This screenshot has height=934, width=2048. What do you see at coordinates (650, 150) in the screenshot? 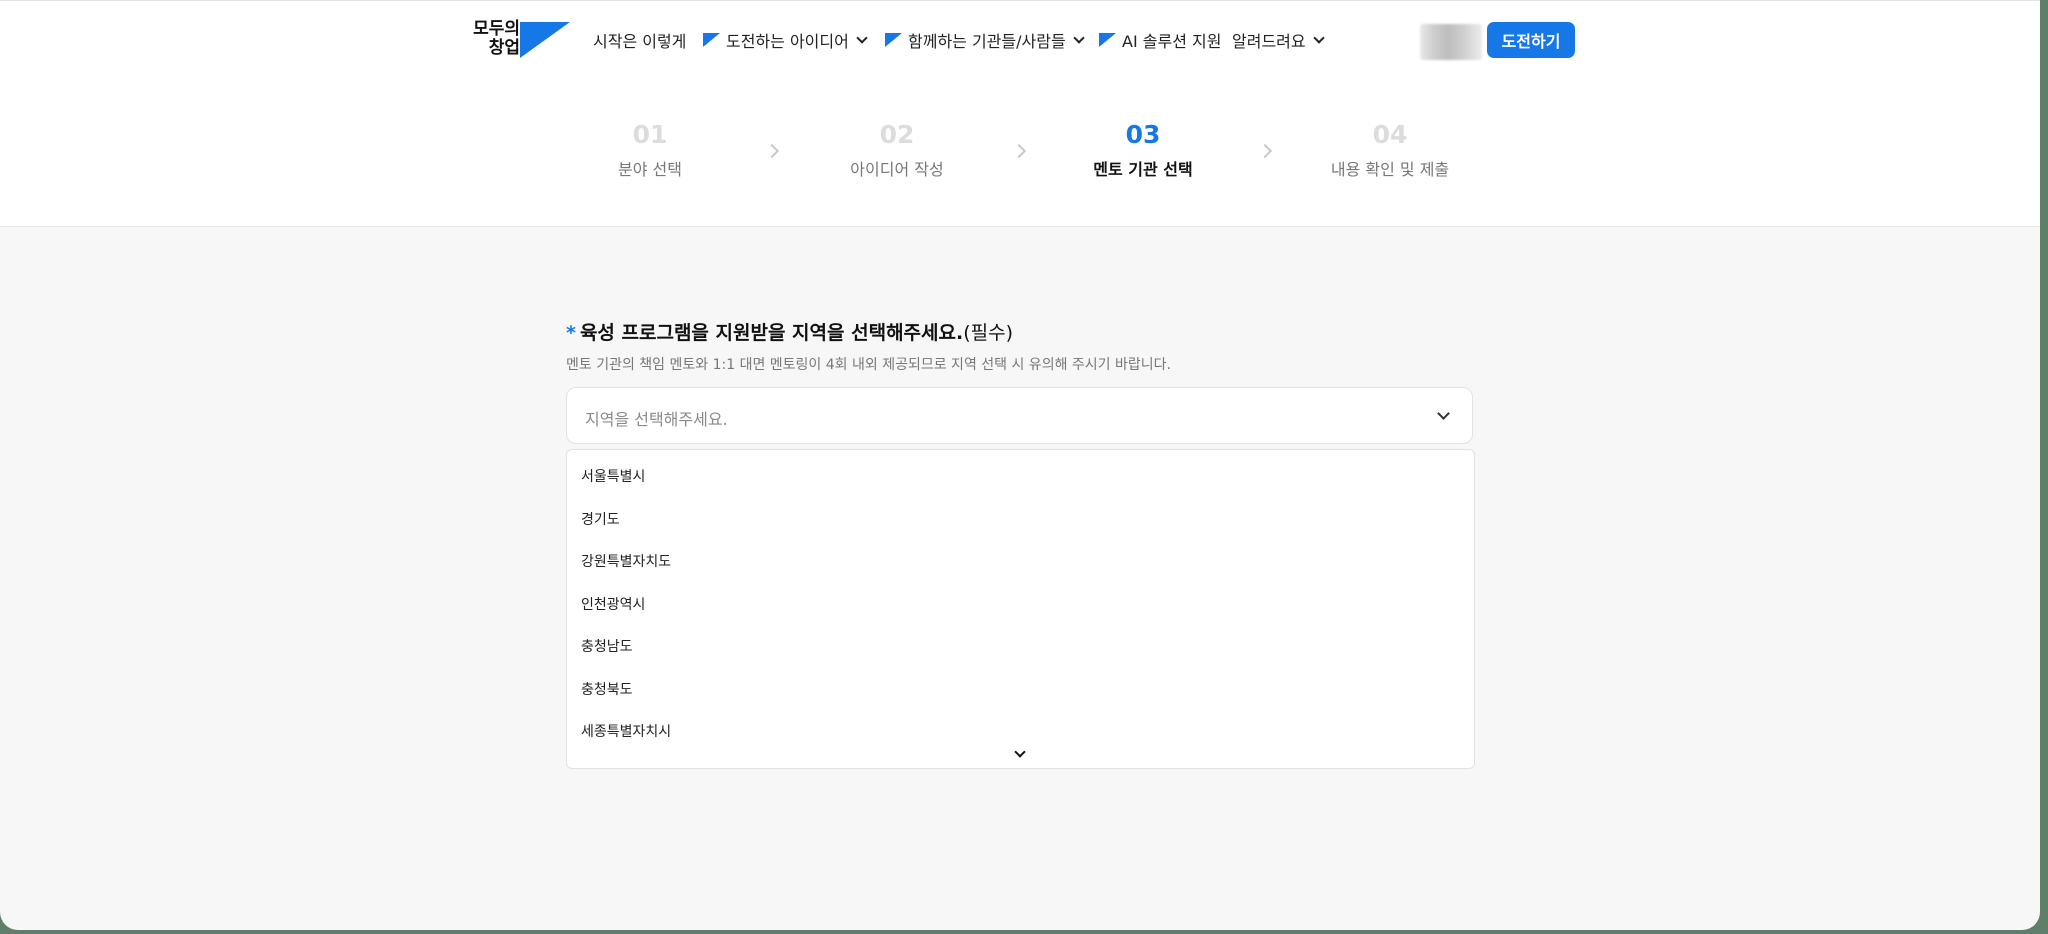
I see `step-1: 01 분야 선택` at bounding box center [650, 150].